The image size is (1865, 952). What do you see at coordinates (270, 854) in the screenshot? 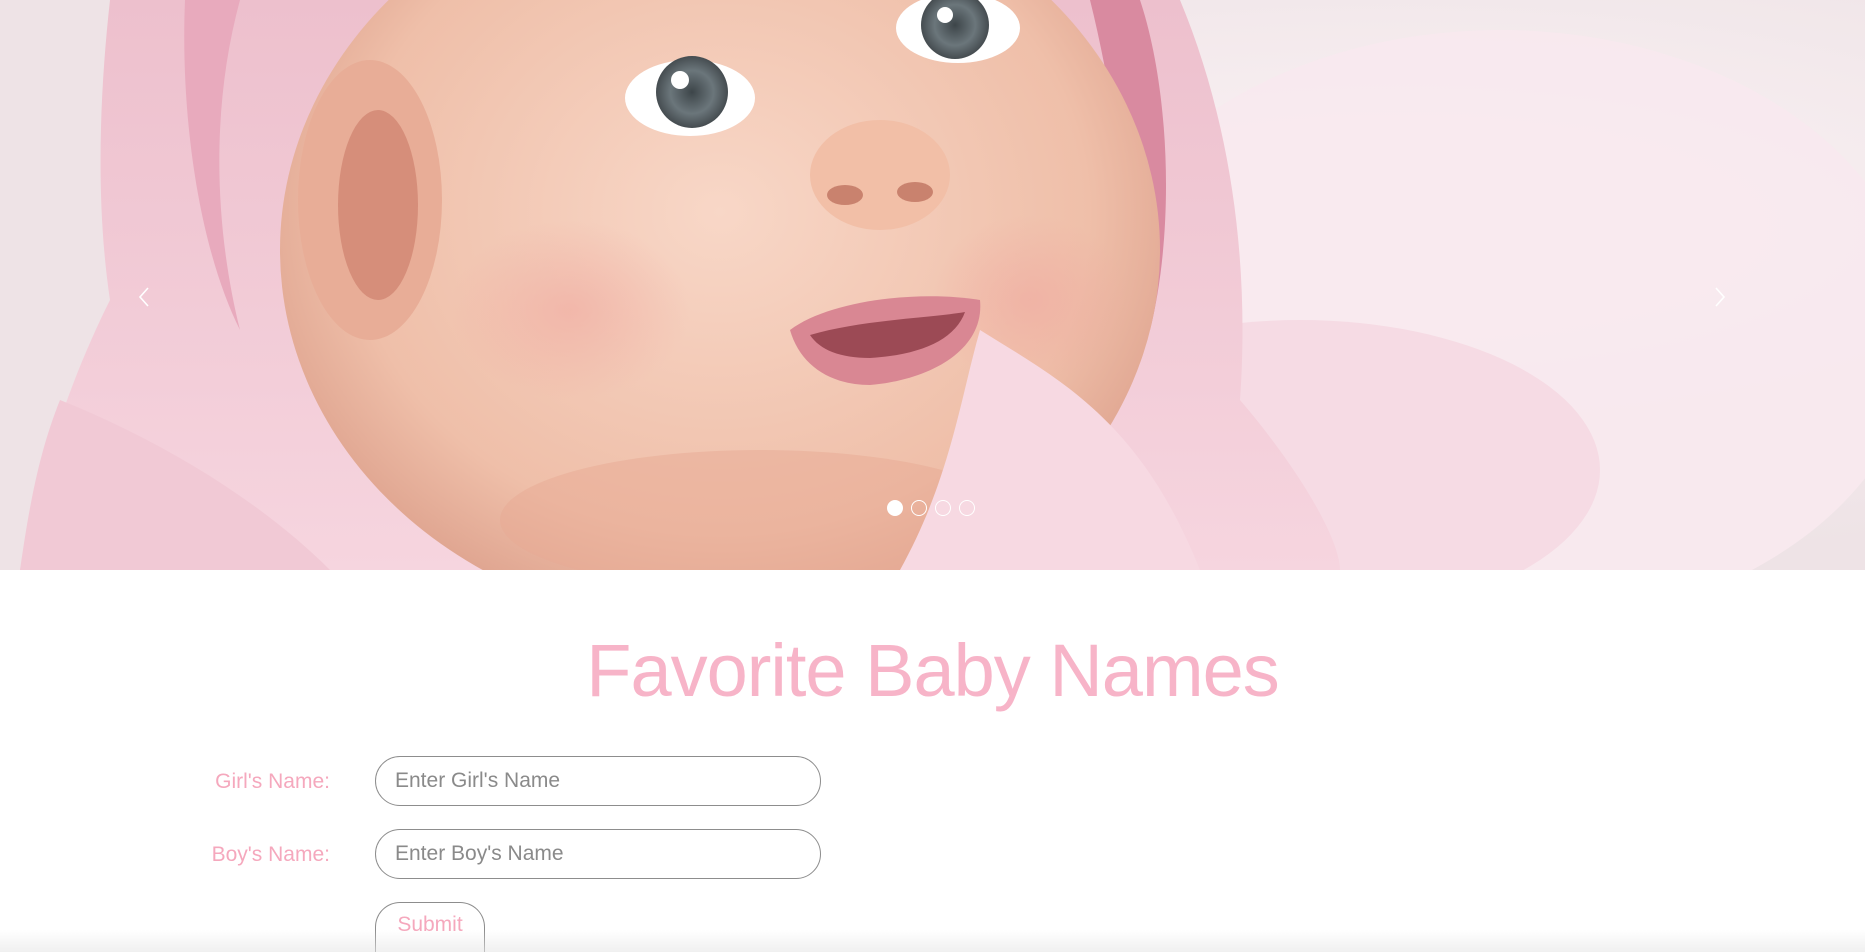
I see `boy-name-label: Boy's Name:` at bounding box center [270, 854].